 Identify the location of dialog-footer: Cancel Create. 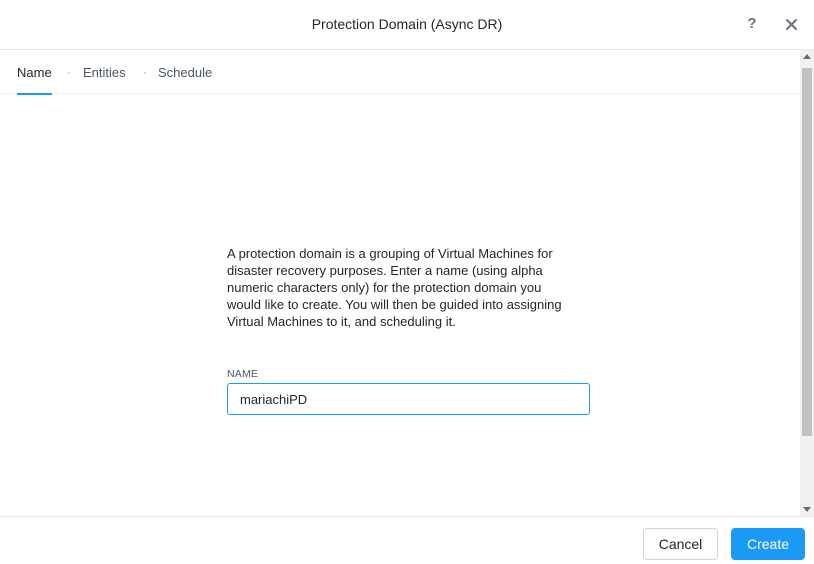
(407, 540).